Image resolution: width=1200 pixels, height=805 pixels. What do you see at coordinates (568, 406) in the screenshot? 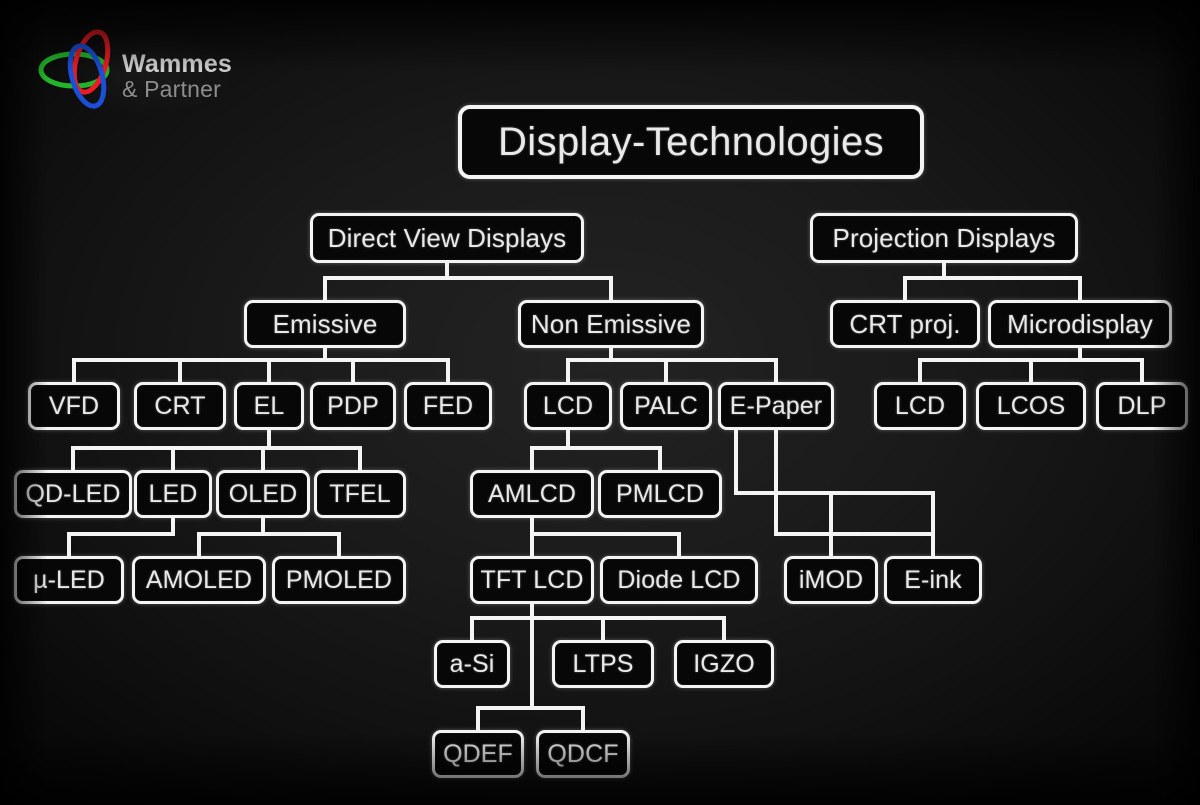
I see `node-lcd1: LCD` at bounding box center [568, 406].